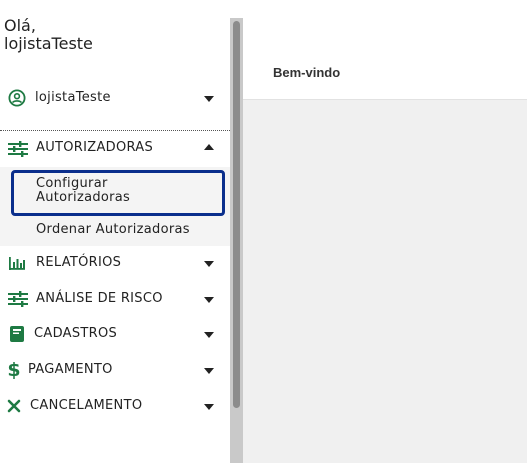  I want to click on menu-pagamento-label: PAGAMENTO, so click(70, 369).